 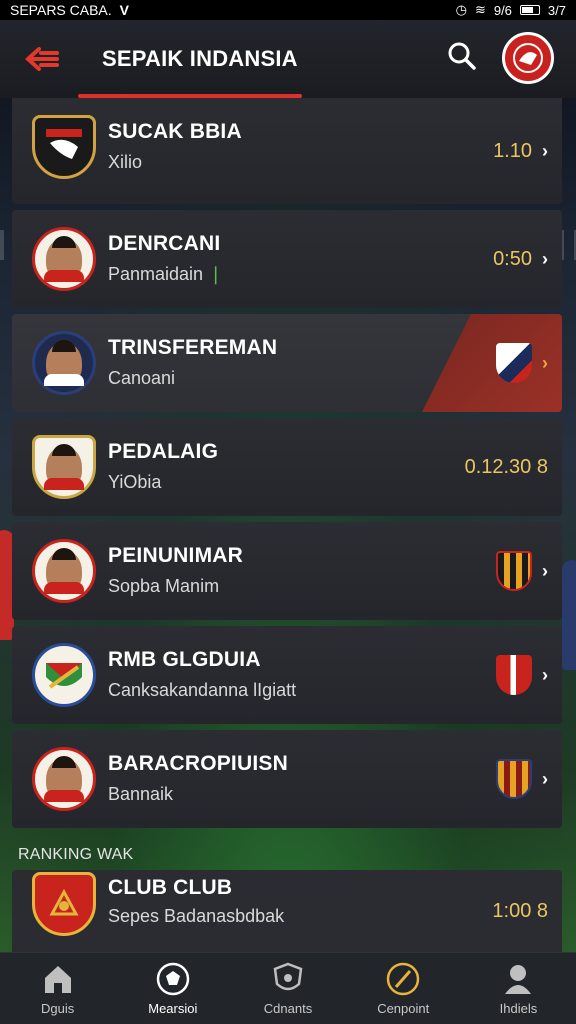 What do you see at coordinates (61, 10) in the screenshot?
I see `status-left-text: SEPARS CABA.` at bounding box center [61, 10].